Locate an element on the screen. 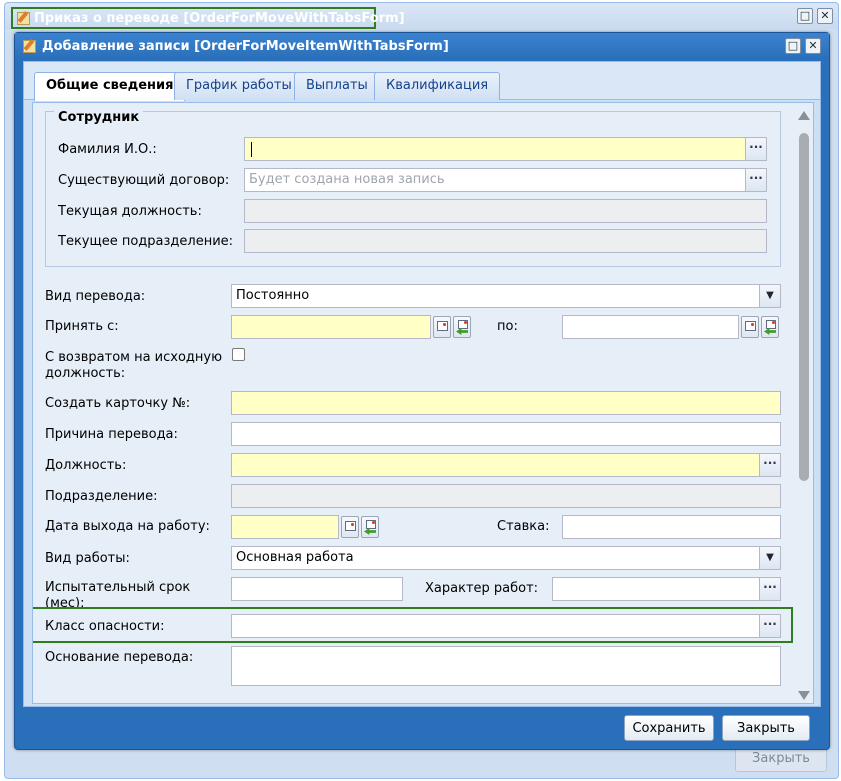 The width and height of the screenshot is (841, 781). transfer-type-select: Постоянно ▼ is located at coordinates (506, 296).